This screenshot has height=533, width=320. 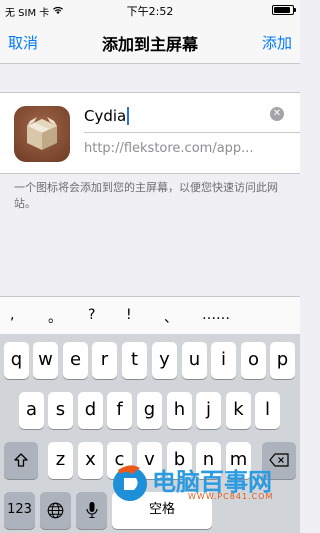 I want to click on key-f: f, so click(x=119, y=410).